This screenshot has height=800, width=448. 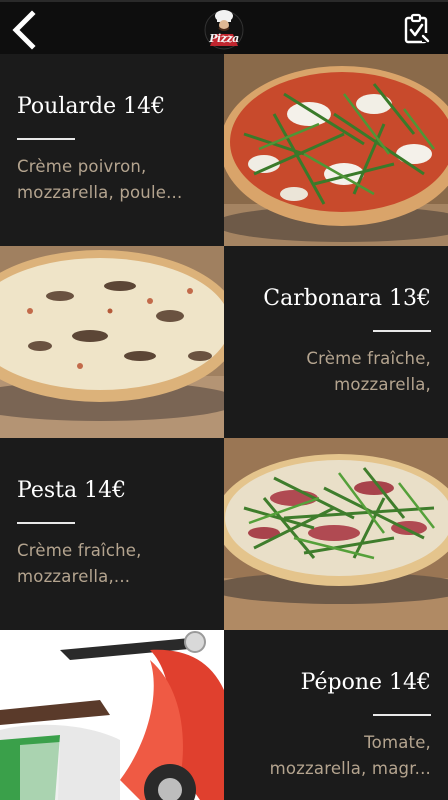 I want to click on pizza-title: Carbonara 13€, so click(x=347, y=298).